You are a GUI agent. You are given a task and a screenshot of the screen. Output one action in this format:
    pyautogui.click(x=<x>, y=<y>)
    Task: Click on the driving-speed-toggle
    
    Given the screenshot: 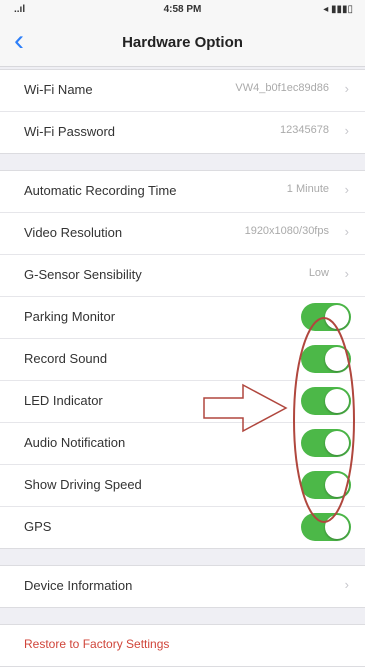 What is the action you would take?
    pyautogui.click(x=326, y=485)
    